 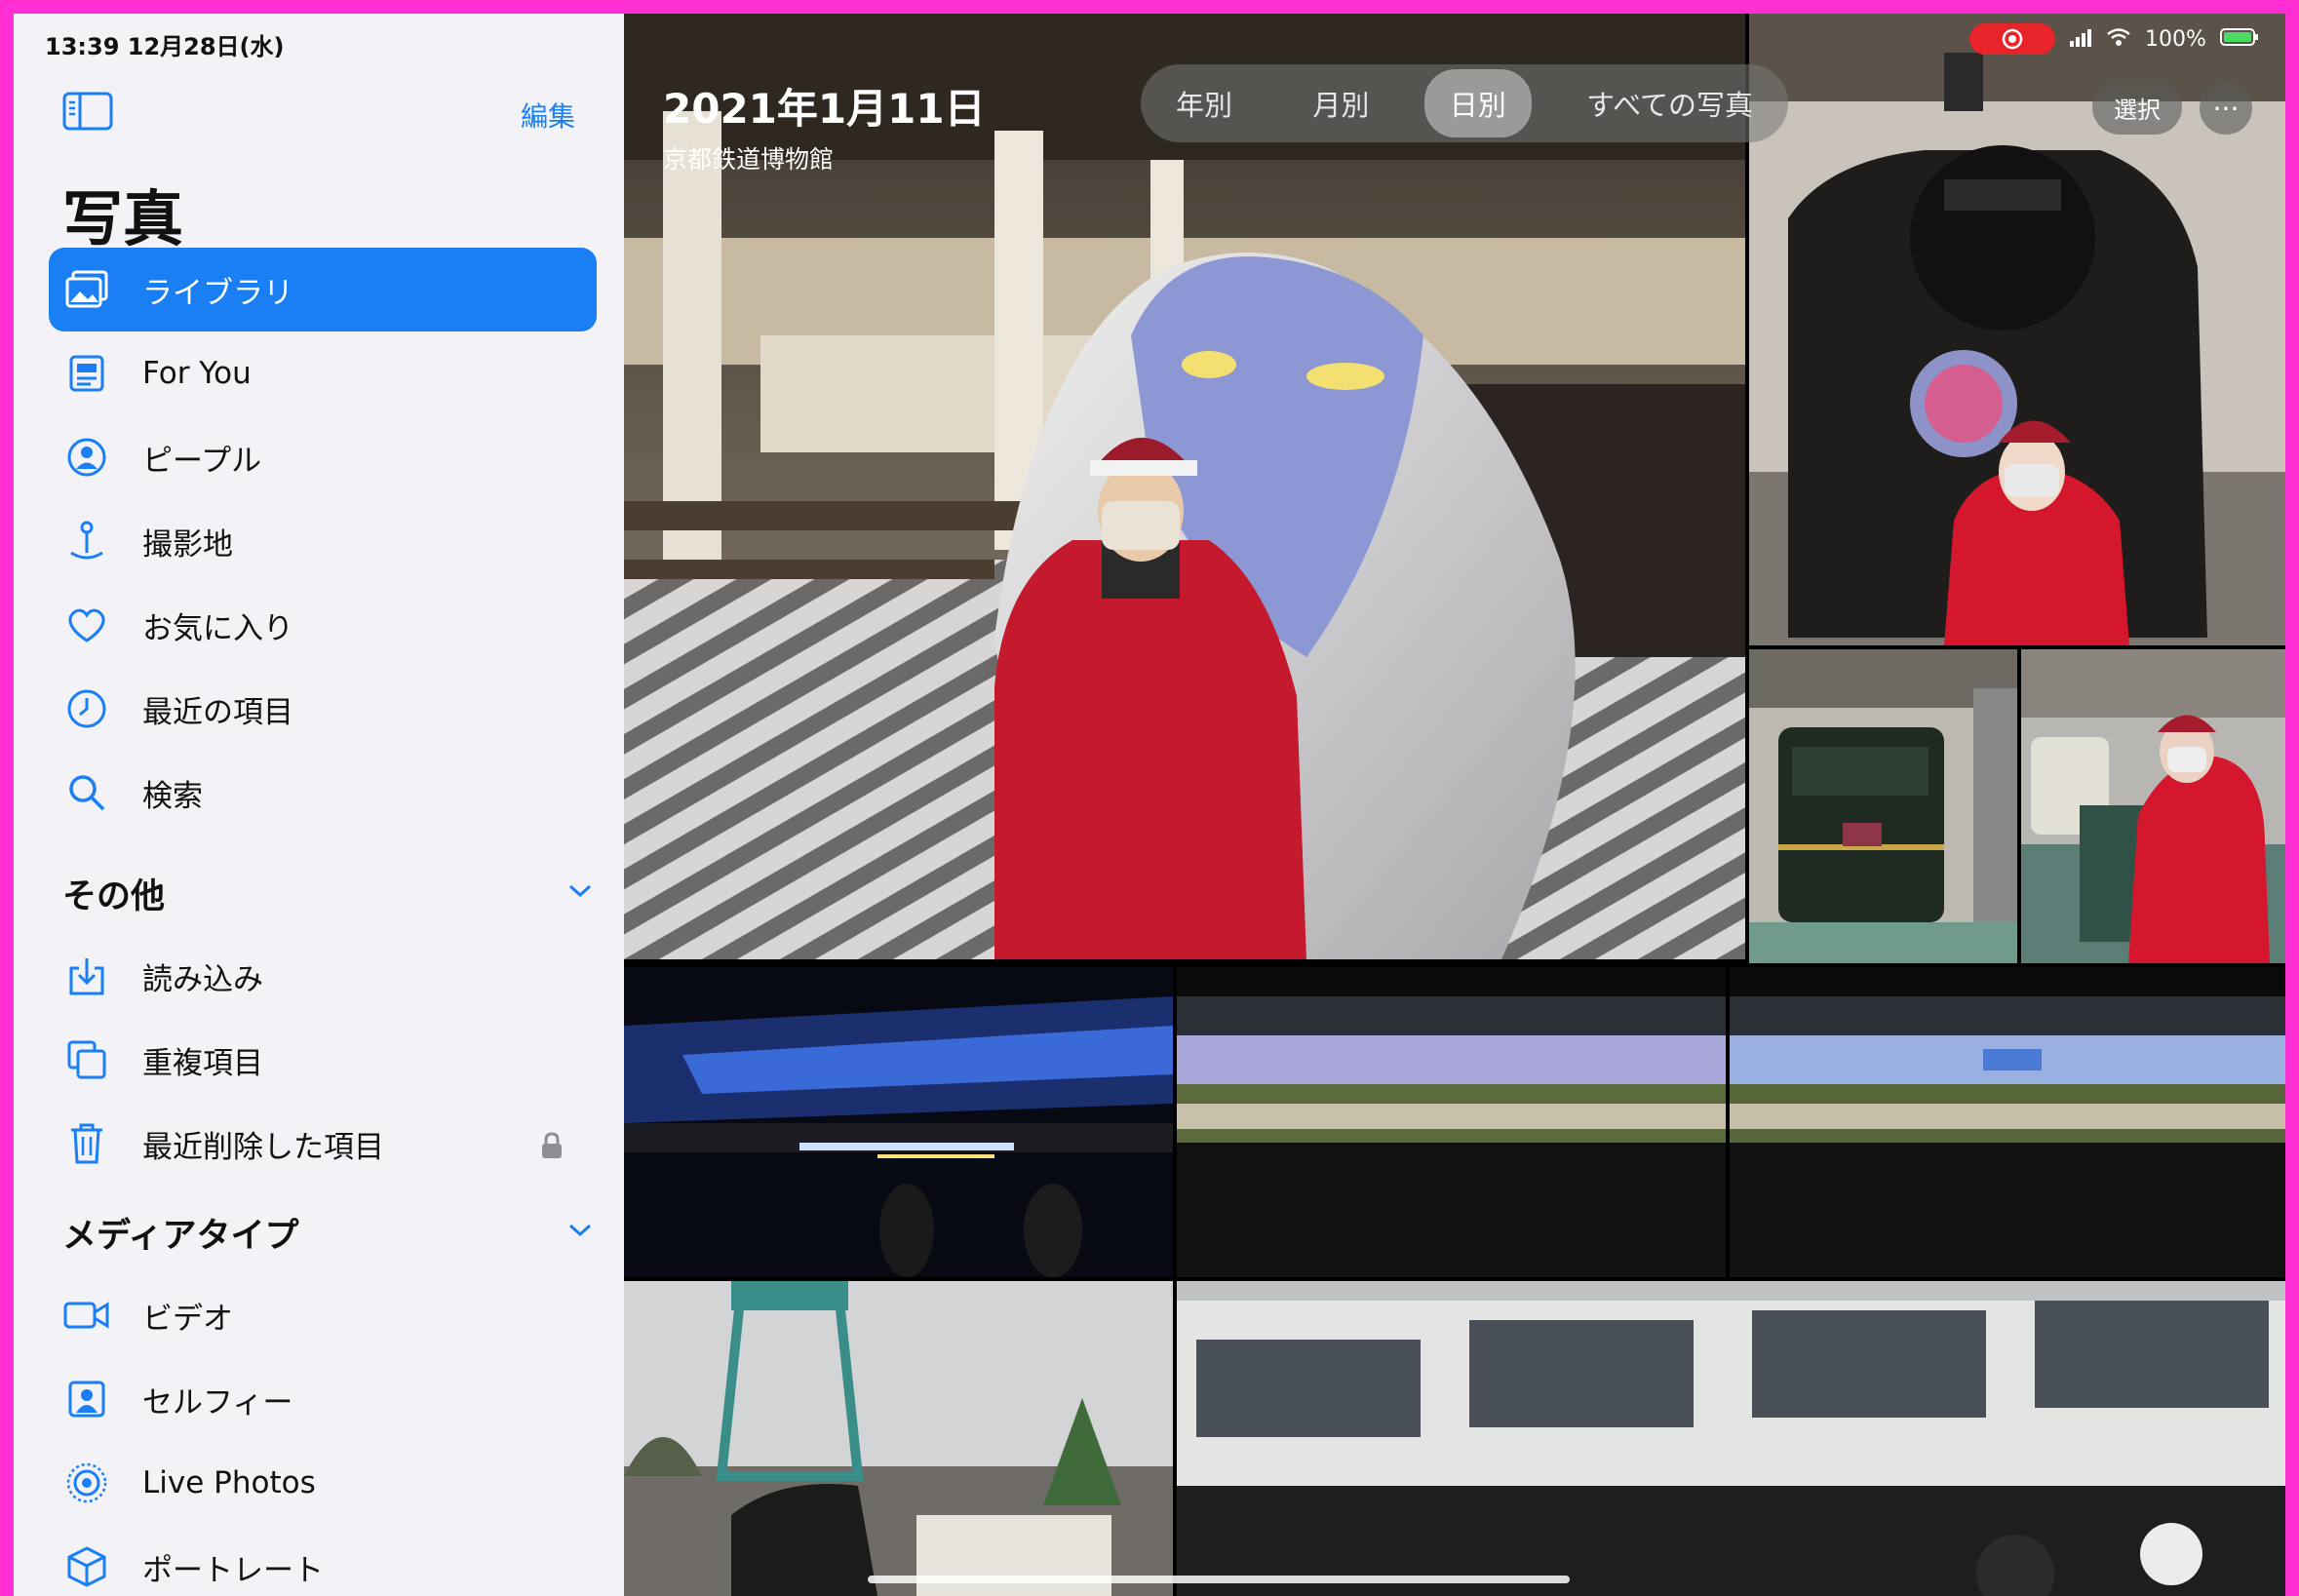 I want to click on view-segmented-control: 年別 月別 日別 すべての写真, so click(x=1464, y=103).